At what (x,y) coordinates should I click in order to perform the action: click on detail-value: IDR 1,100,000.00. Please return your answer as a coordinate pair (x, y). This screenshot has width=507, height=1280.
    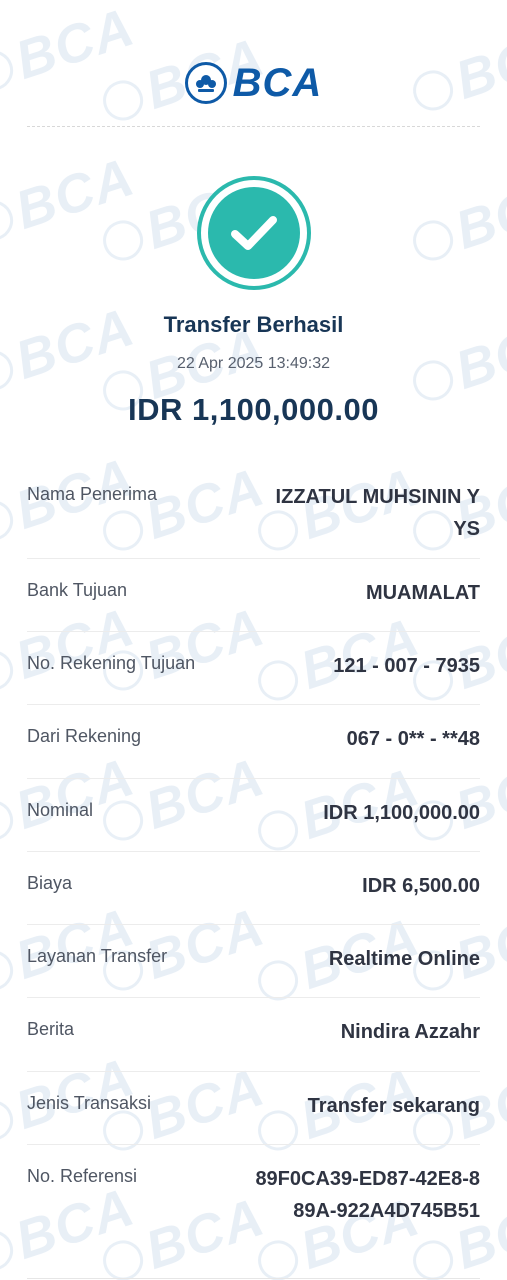
    Looking at the image, I should click on (401, 813).